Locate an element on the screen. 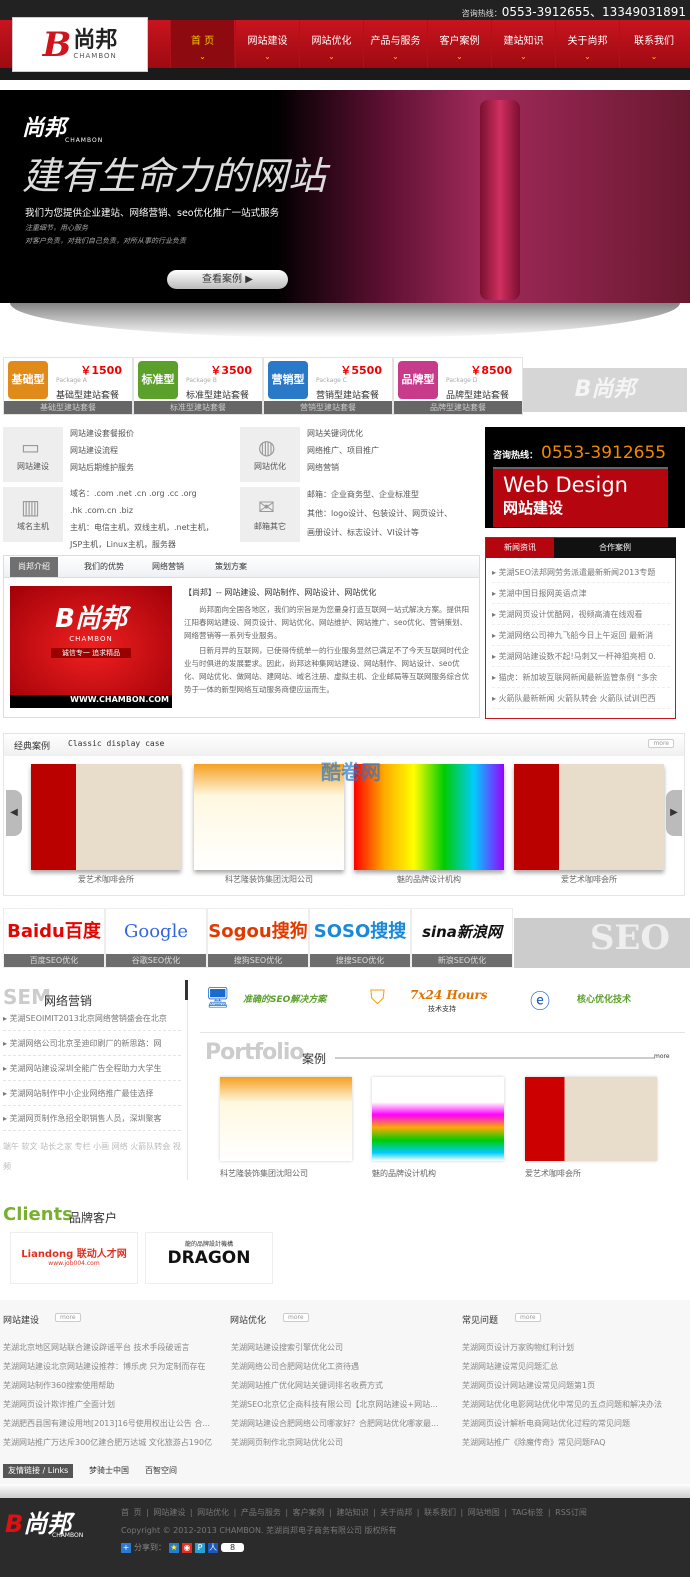  more-link: more is located at coordinates (662, 1056).